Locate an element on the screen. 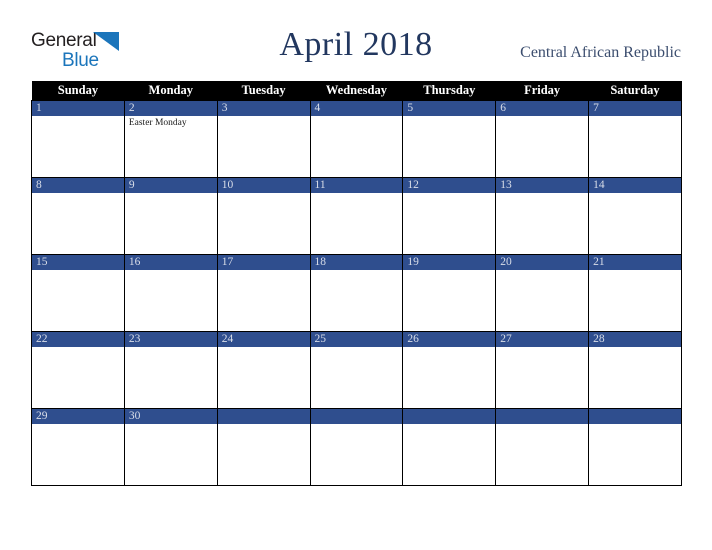 This screenshot has width=712, height=550. calendar-day-cell: 17 is located at coordinates (263, 292).